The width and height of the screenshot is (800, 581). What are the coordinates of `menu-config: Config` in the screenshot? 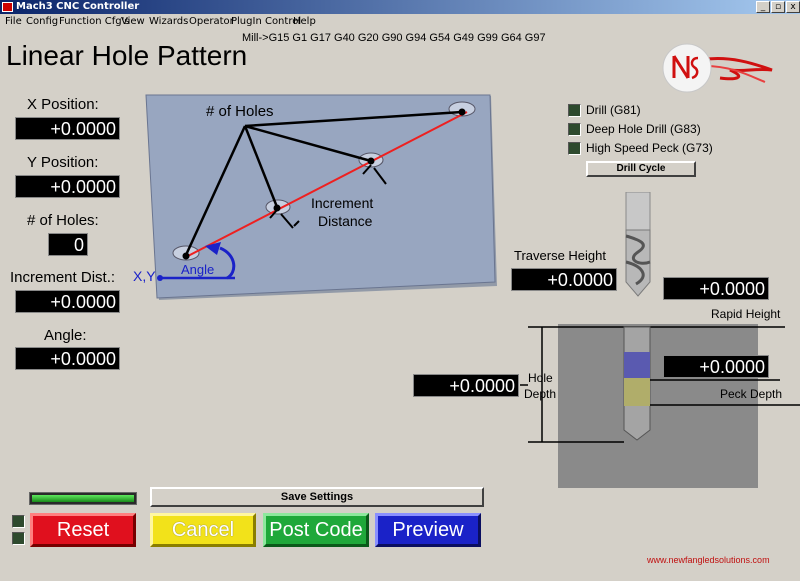 It's located at (42, 21).